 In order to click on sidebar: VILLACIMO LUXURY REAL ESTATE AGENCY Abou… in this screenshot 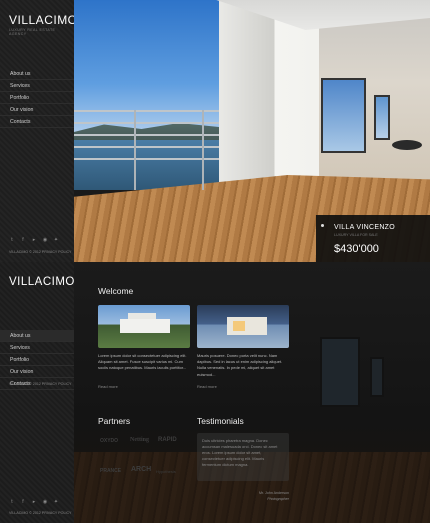, I will do `click(38, 131)`.